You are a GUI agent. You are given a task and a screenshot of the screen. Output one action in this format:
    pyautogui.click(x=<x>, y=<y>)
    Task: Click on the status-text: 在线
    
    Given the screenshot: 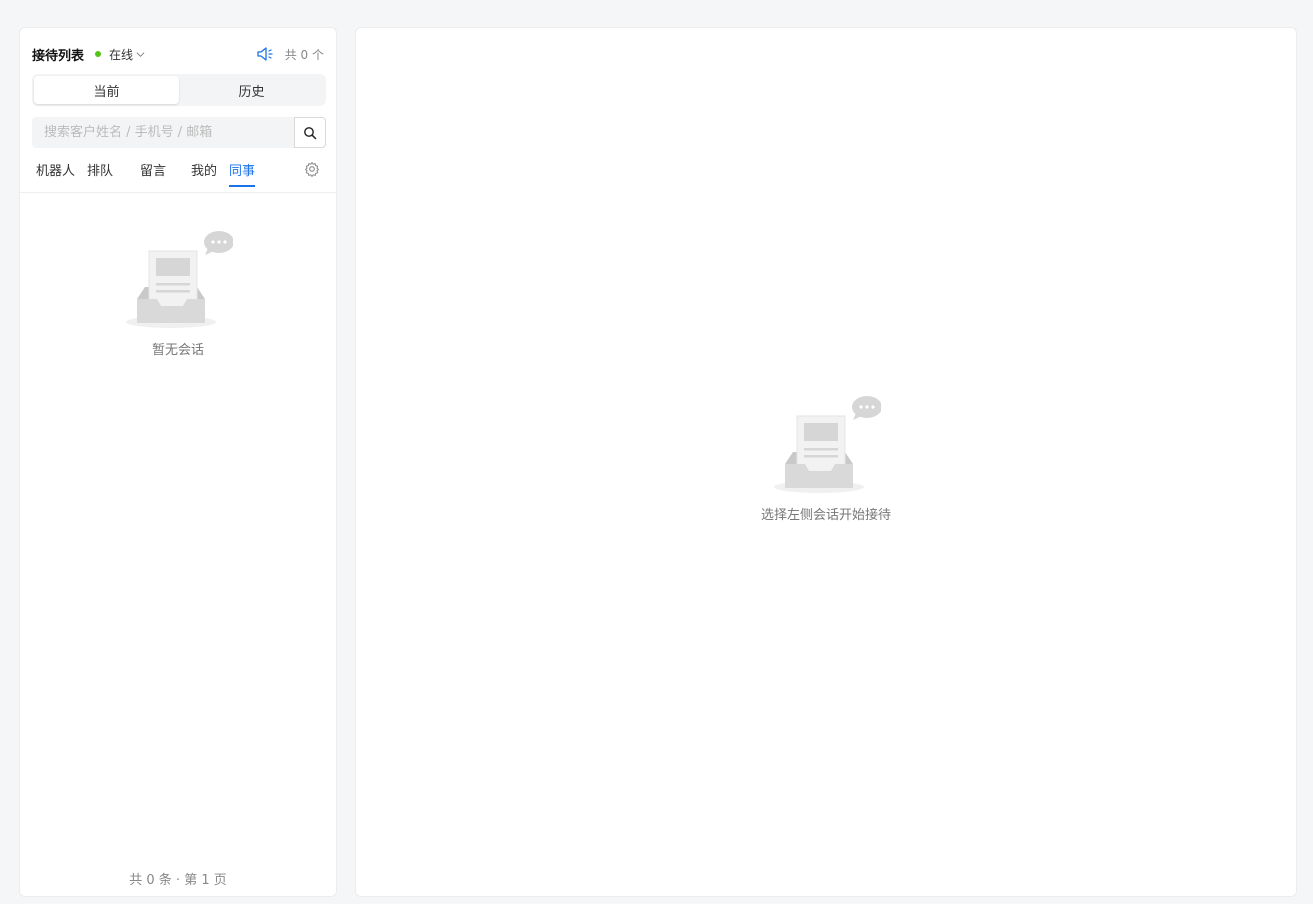 What is the action you would take?
    pyautogui.click(x=121, y=54)
    